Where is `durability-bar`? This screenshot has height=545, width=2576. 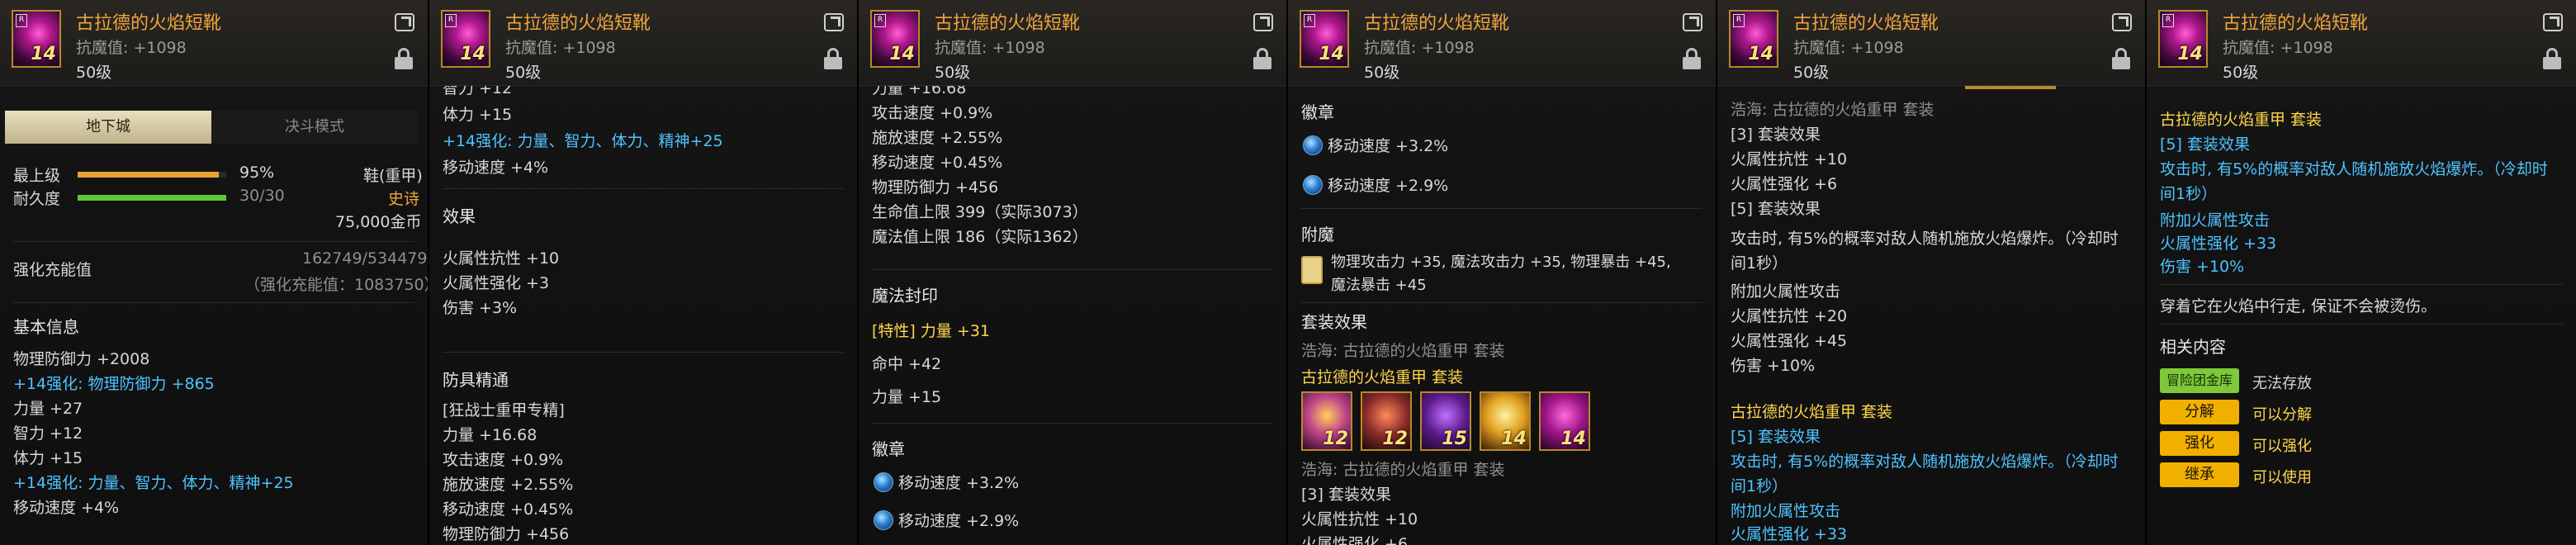 durability-bar is located at coordinates (152, 198).